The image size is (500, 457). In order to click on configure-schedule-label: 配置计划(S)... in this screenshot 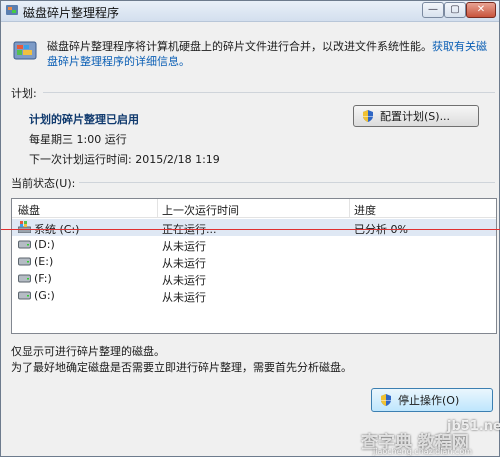, I will do `click(415, 116)`.